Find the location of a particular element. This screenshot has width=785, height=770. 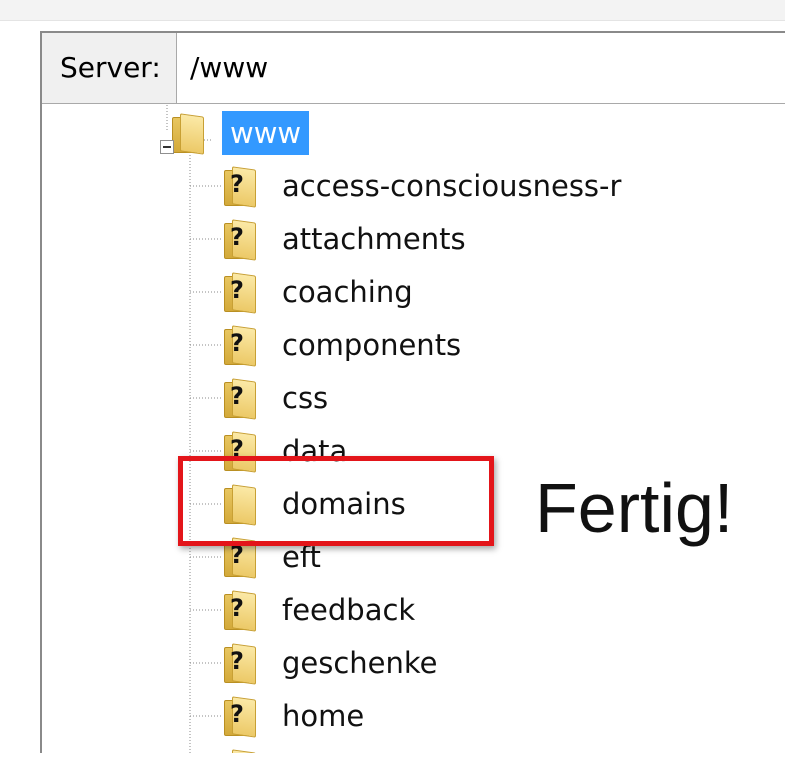

server-path-field: /www is located at coordinates (229, 68).